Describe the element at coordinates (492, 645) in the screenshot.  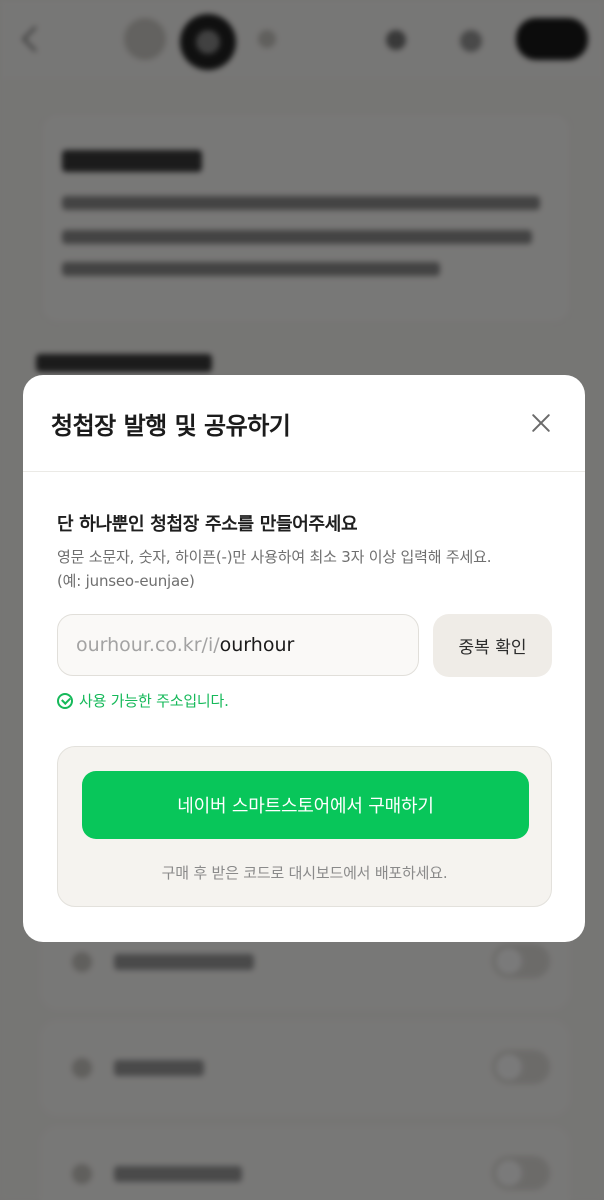
I see `duplicate-check-button: 중복 확인` at that location.